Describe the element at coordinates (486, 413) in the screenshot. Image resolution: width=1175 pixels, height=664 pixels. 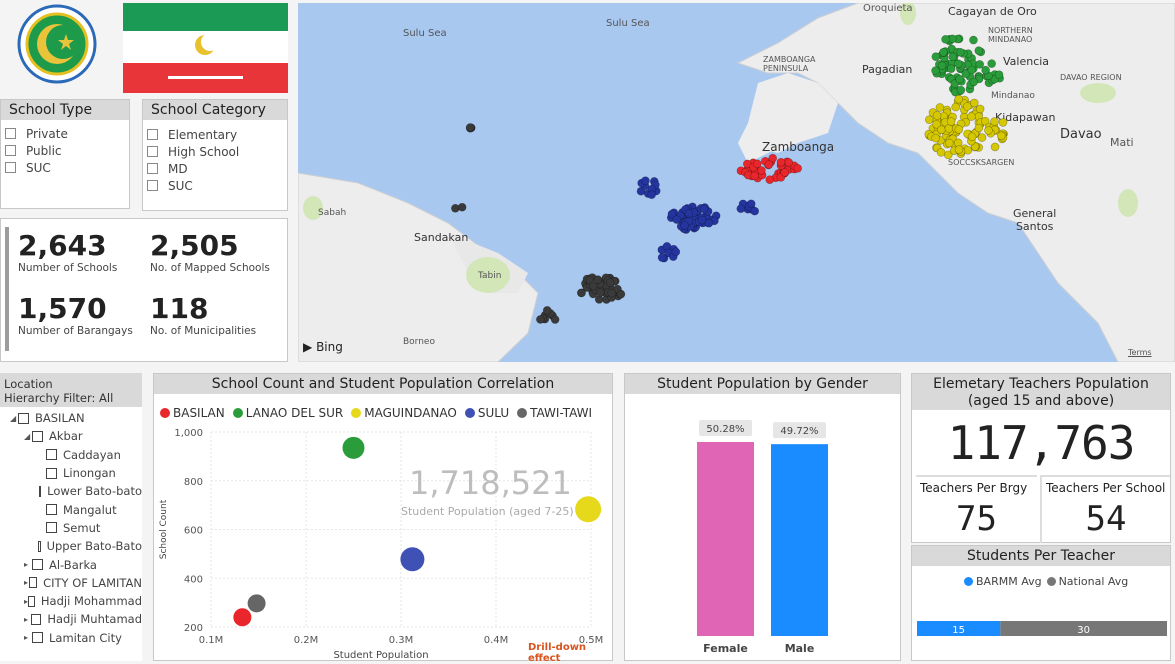
I see `legend-item-sulu: SULU` at that location.